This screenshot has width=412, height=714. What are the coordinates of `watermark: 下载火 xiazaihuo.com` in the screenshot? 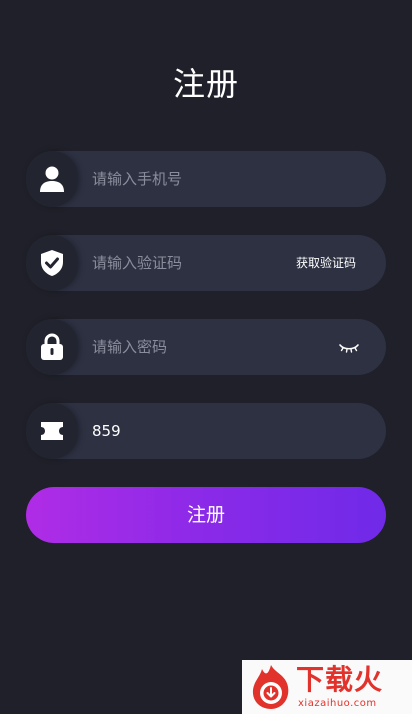 It's located at (327, 687).